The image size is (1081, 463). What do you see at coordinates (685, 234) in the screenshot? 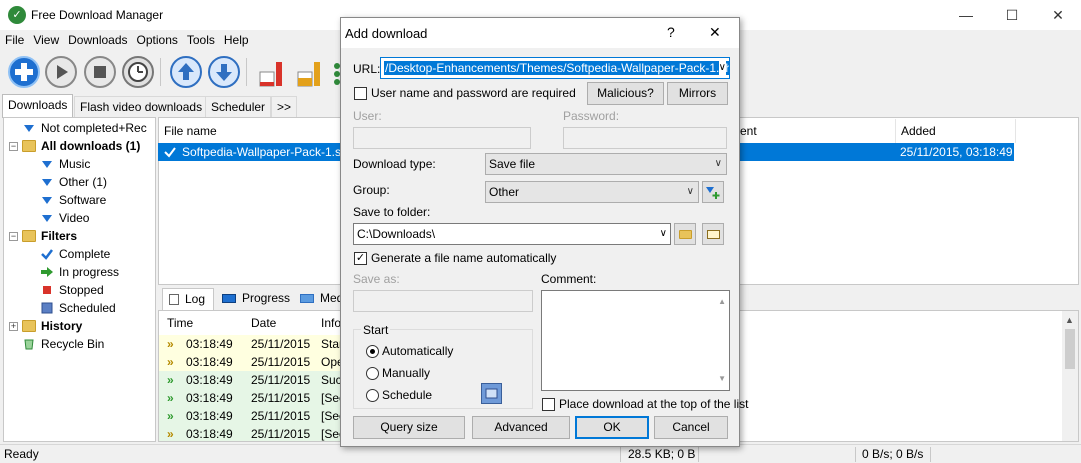
I see `browse-folder-button` at bounding box center [685, 234].